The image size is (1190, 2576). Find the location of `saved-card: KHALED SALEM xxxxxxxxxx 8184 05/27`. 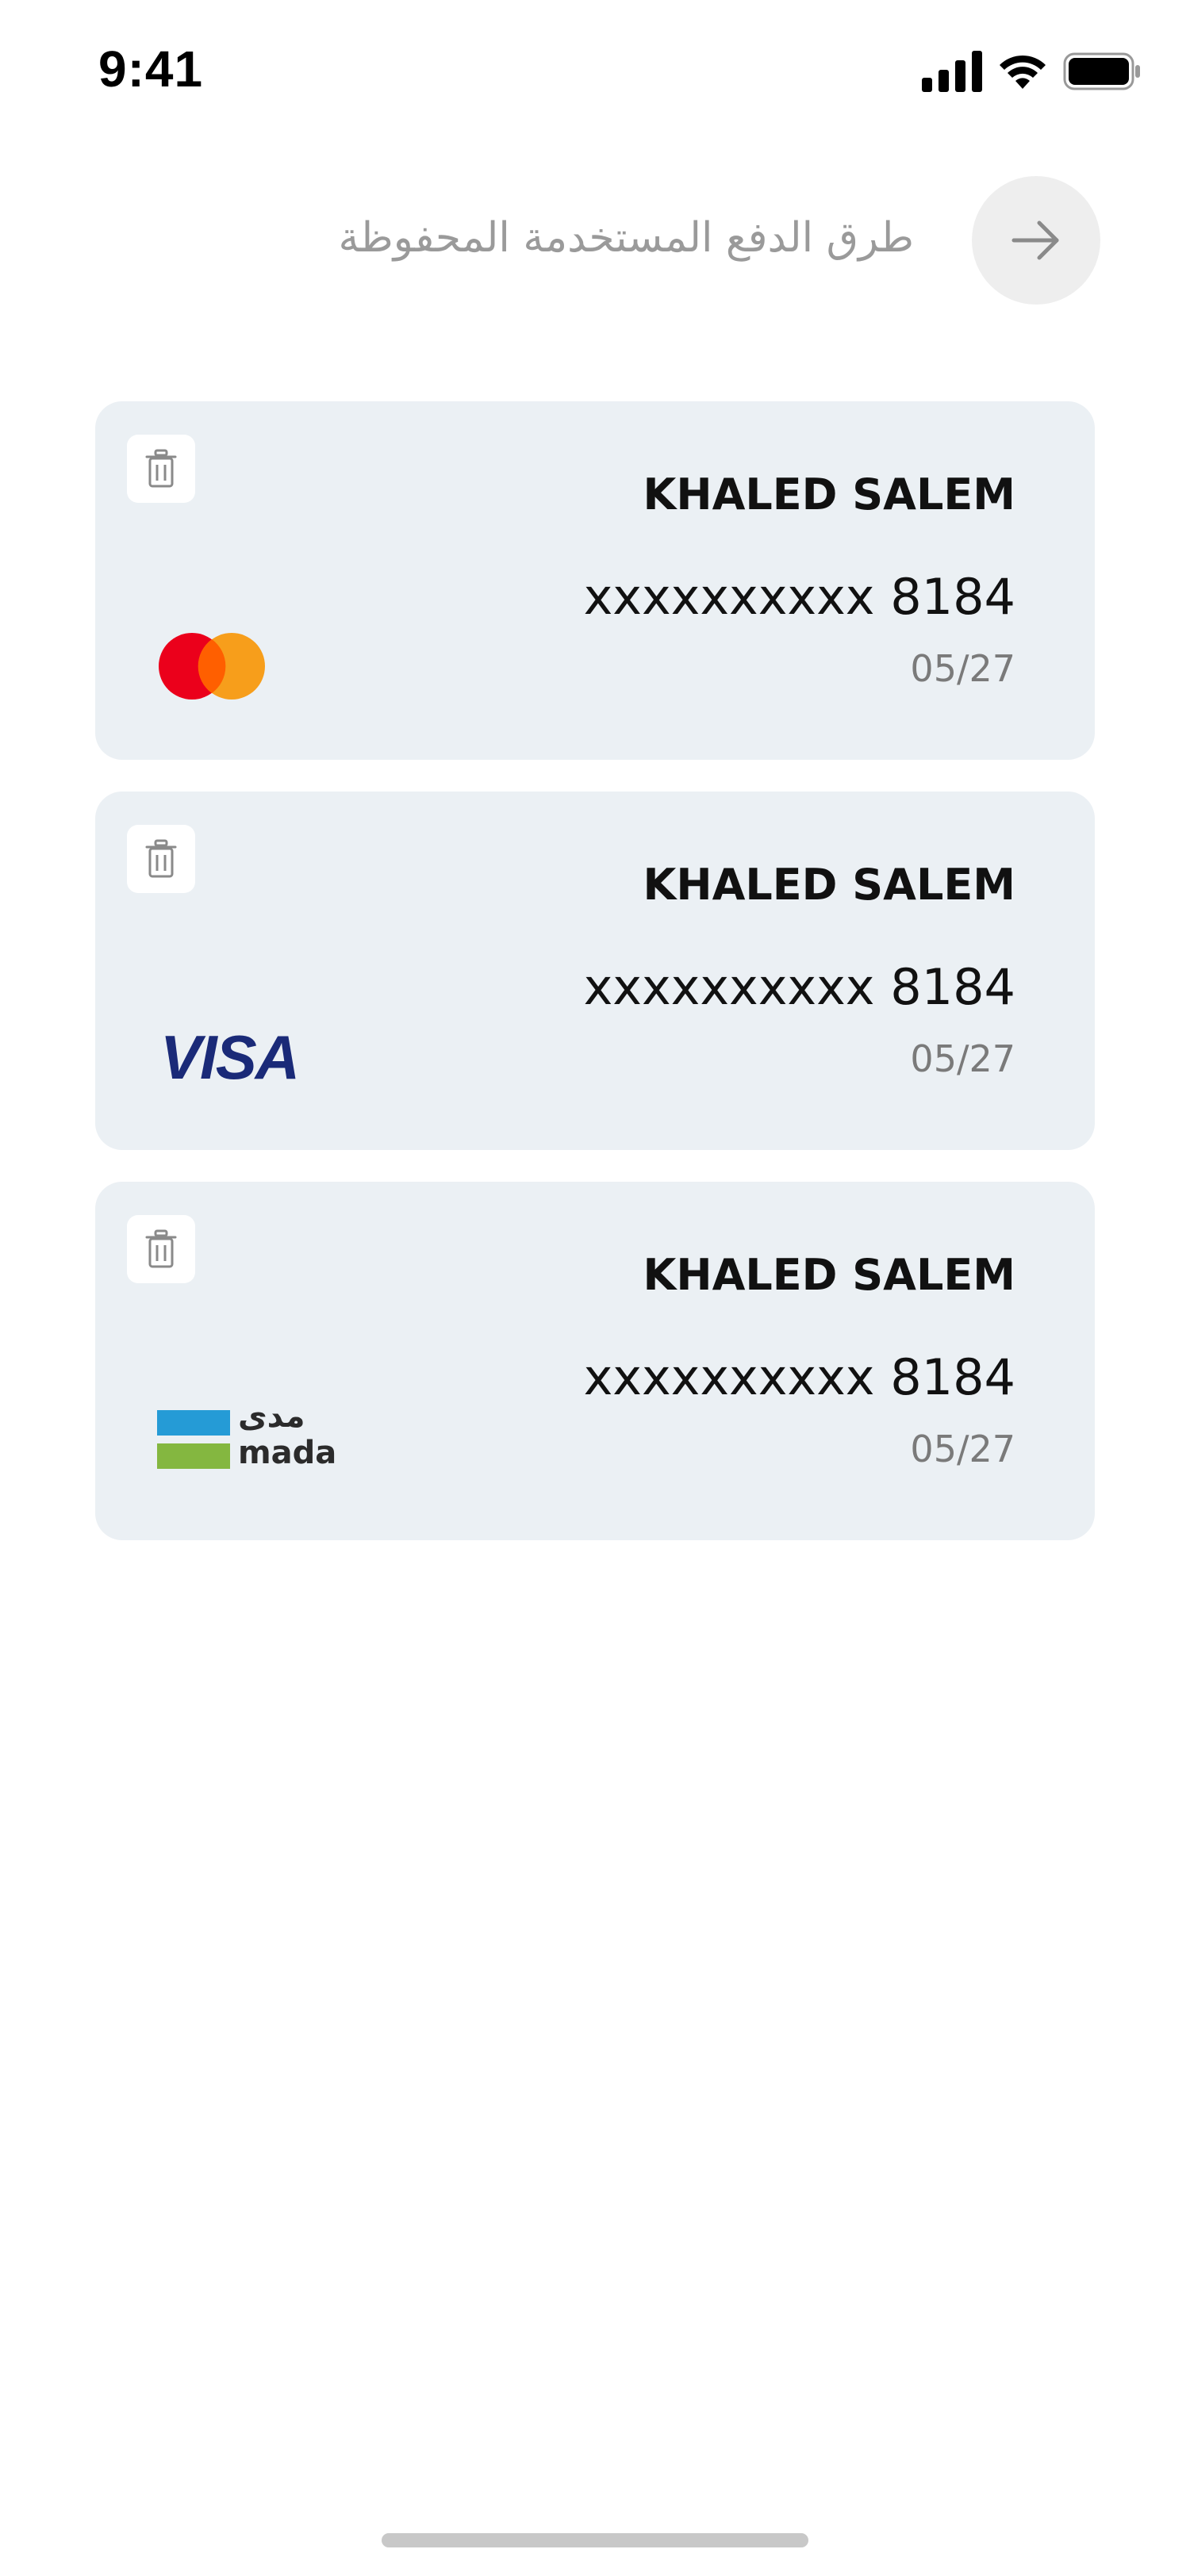

saved-card: KHALED SALEM xxxxxxxxxx 8184 05/27 is located at coordinates (595, 580).